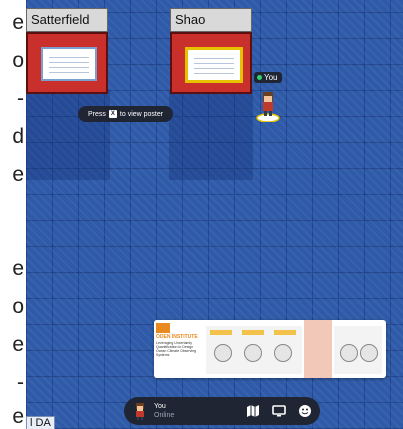  Describe the element at coordinates (141, 114) in the screenshot. I see `hint-suffix: to view poster` at that location.